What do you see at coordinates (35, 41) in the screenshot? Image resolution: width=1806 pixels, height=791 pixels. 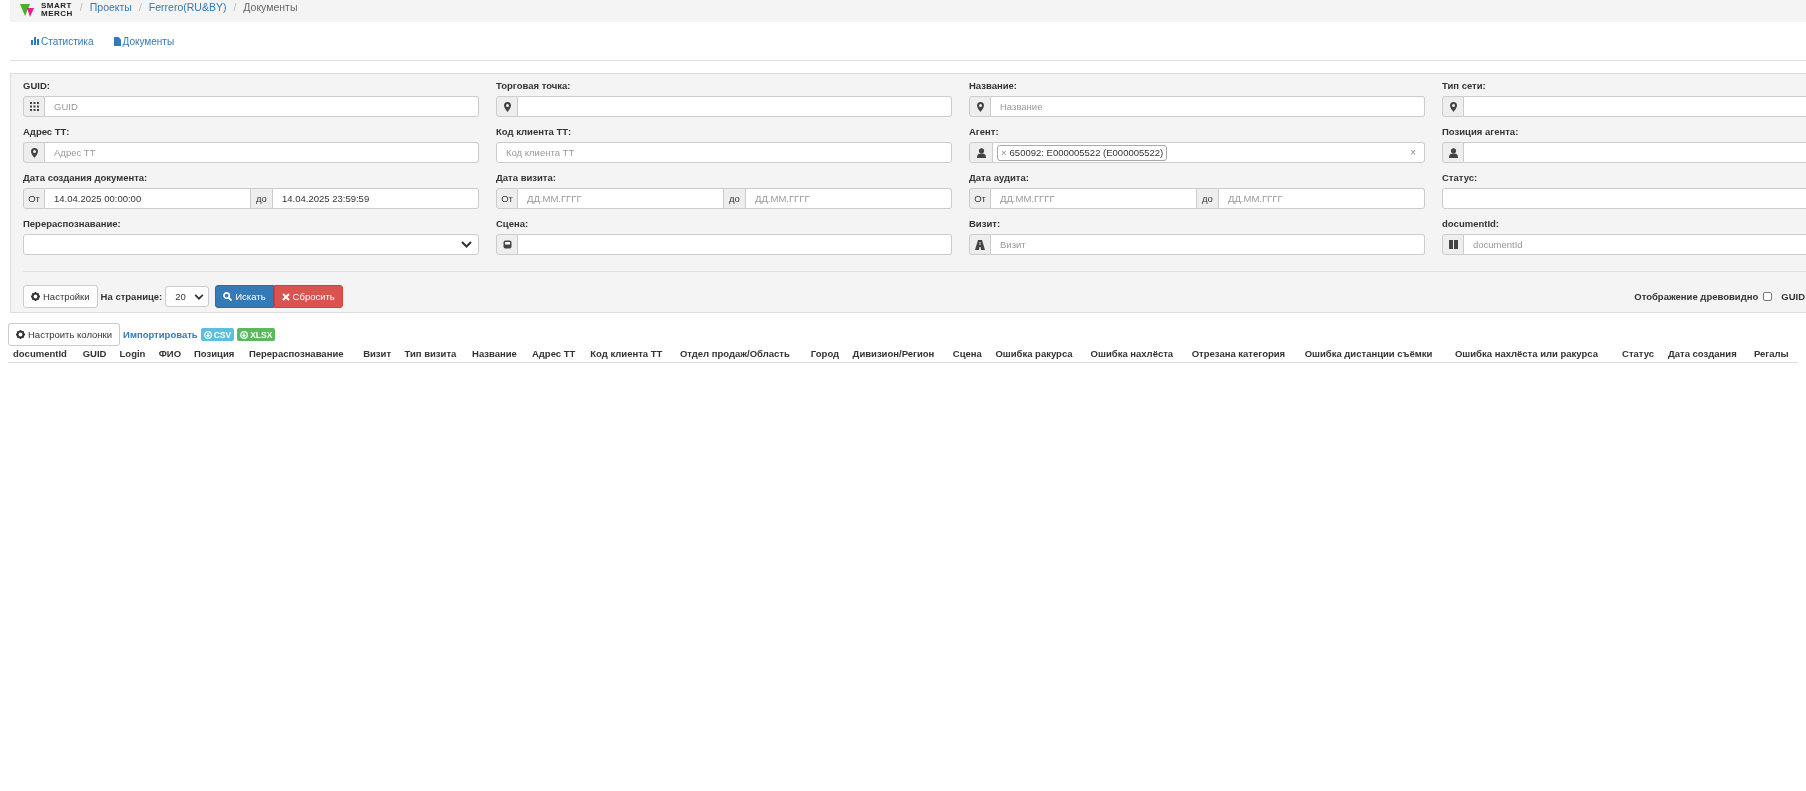 I see `bar-chart-icon` at bounding box center [35, 41].